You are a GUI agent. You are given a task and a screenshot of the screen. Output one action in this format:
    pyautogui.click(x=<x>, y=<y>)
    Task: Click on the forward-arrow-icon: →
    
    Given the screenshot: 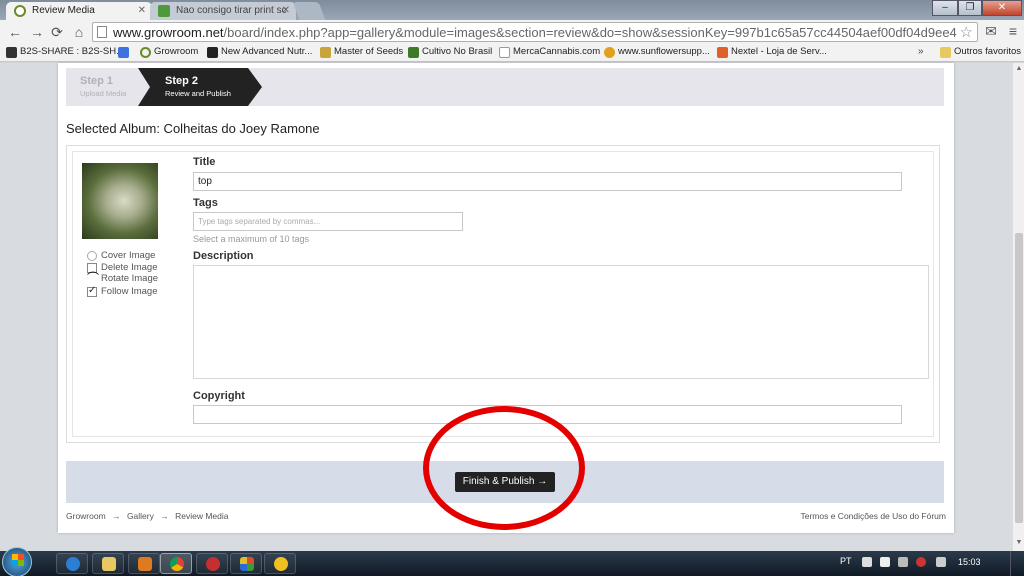 What is the action you would take?
    pyautogui.click(x=37, y=32)
    